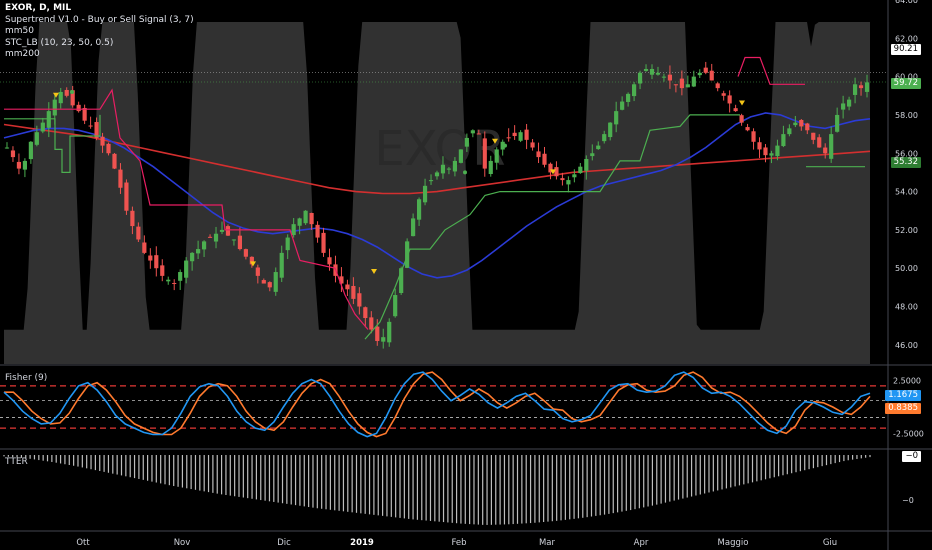  Describe the element at coordinates (641, 543) in the screenshot. I see `time-axis-label: Apr` at that location.